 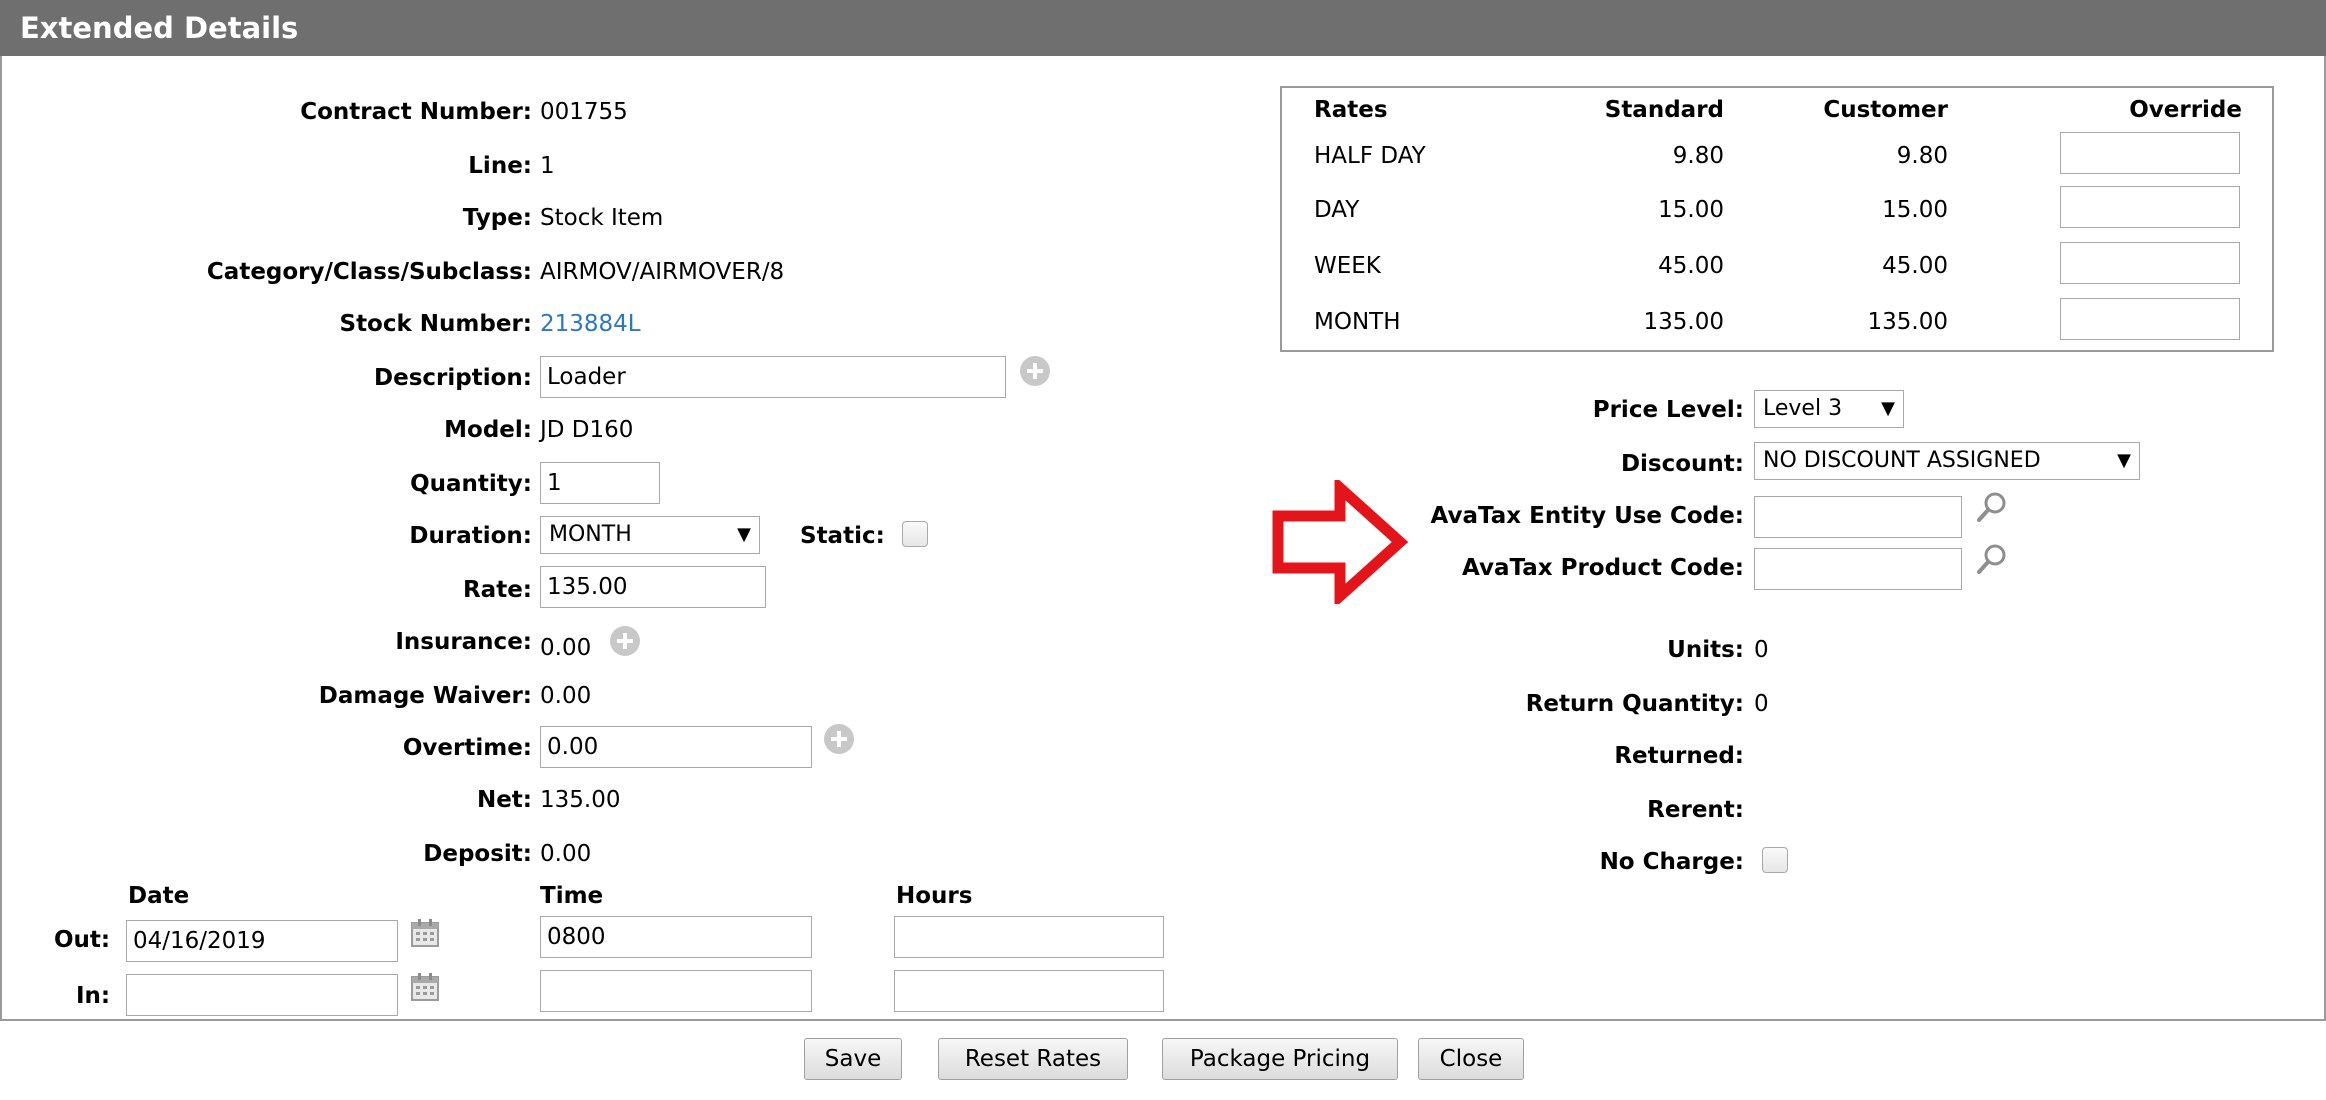 What do you see at coordinates (159, 28) in the screenshot?
I see `header-title: Extended Details` at bounding box center [159, 28].